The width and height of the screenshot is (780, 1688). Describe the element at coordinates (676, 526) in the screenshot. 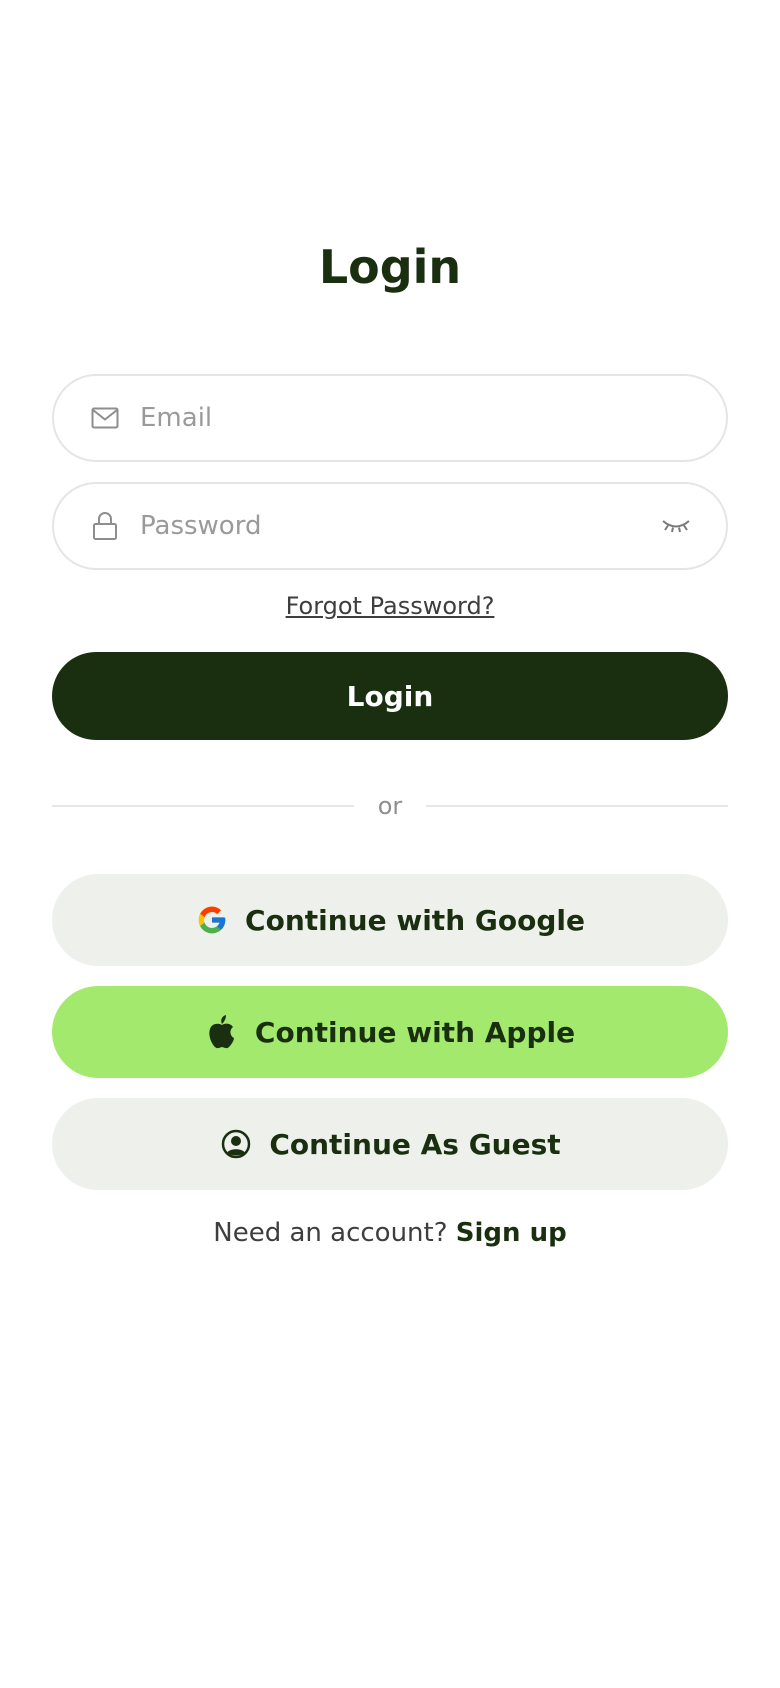

I see `eye-closed-icon` at that location.